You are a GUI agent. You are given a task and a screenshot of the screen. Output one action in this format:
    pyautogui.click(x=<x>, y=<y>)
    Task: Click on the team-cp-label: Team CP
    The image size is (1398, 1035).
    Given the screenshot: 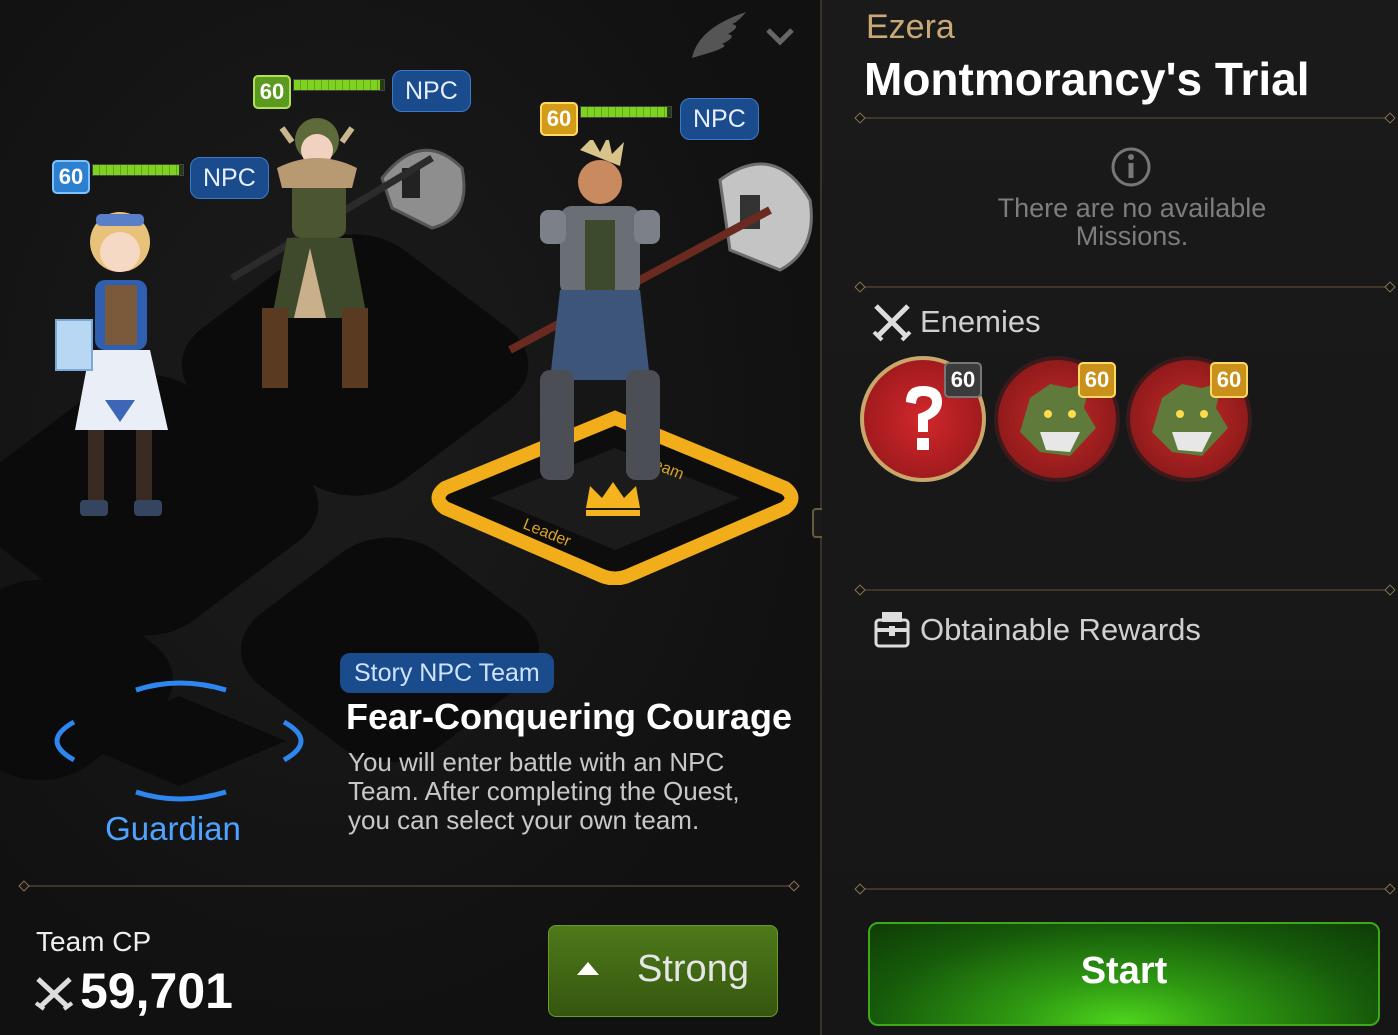 What is the action you would take?
    pyautogui.click(x=94, y=941)
    